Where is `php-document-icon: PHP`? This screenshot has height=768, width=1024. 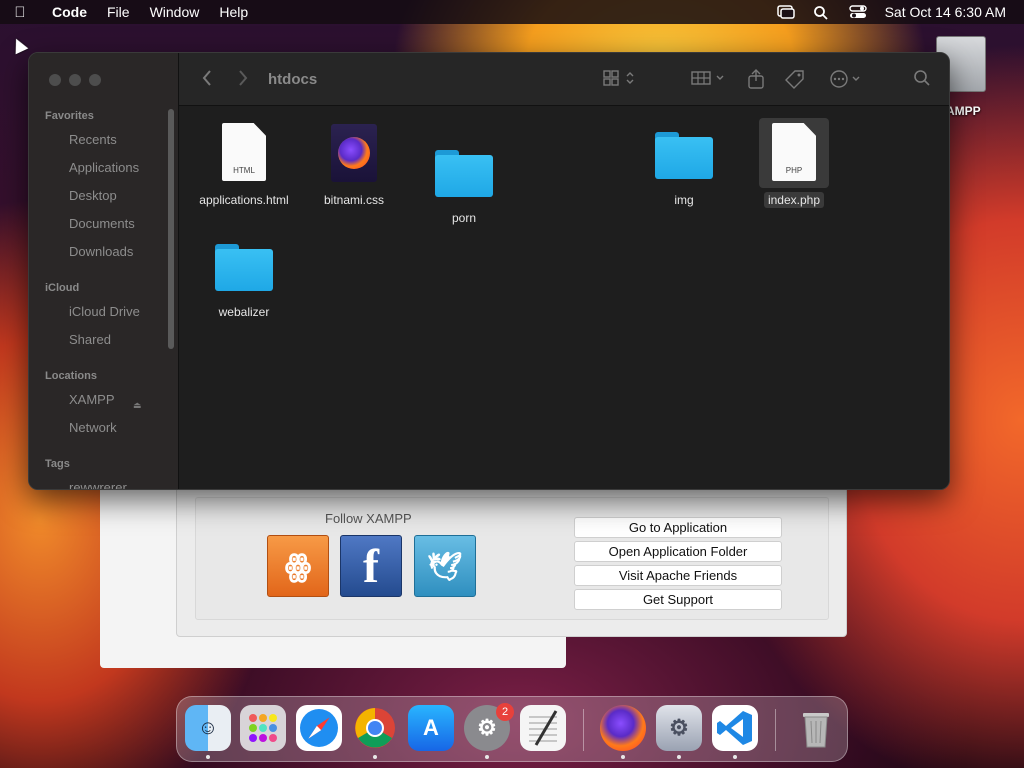 php-document-icon: PHP is located at coordinates (794, 153).